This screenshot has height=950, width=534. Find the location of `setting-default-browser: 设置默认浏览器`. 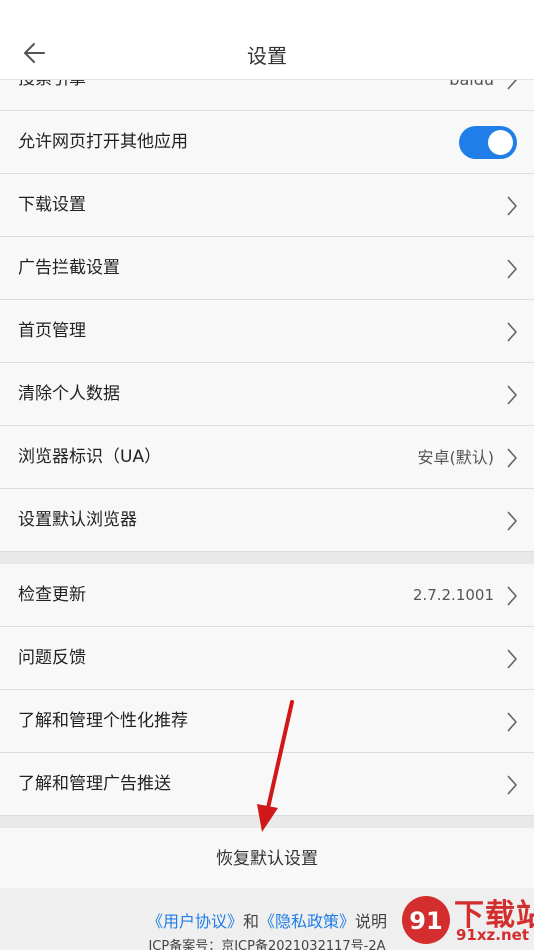

setting-default-browser: 设置默认浏览器 is located at coordinates (267, 520).